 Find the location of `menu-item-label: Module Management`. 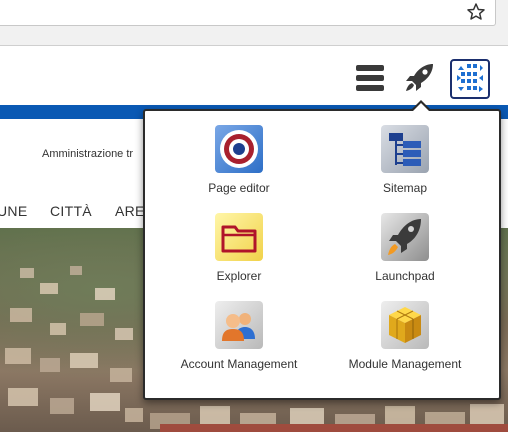

menu-item-label: Module Management is located at coordinates (405, 364).